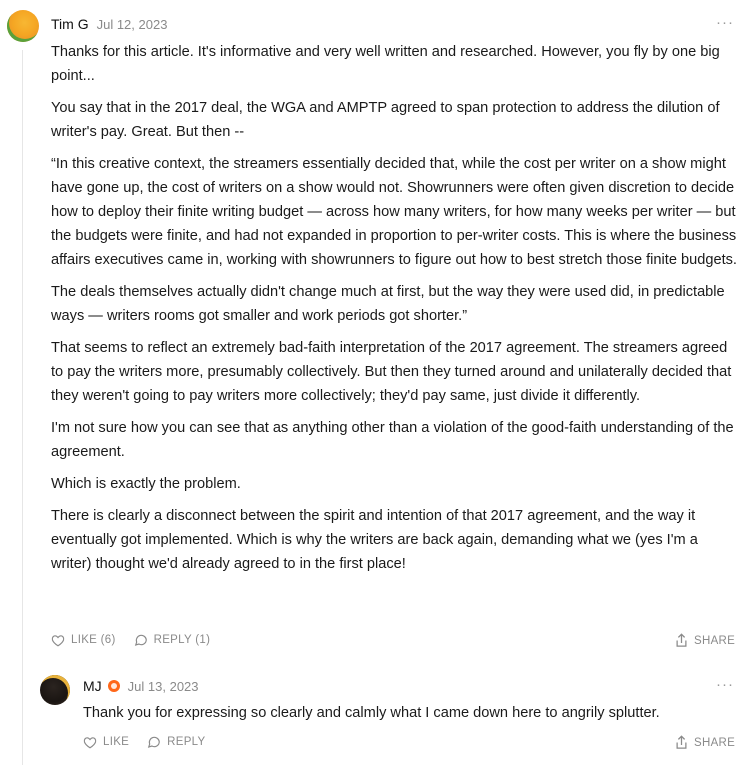 This screenshot has width=748, height=771. Describe the element at coordinates (116, 742) in the screenshot. I see `like-label: LIKE` at that location.